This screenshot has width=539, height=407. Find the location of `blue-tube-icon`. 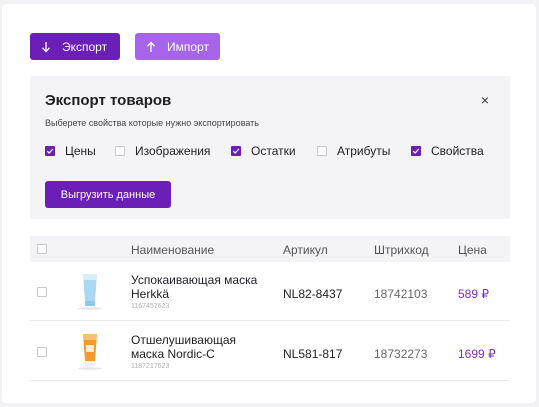

blue-tube-icon is located at coordinates (90, 291).